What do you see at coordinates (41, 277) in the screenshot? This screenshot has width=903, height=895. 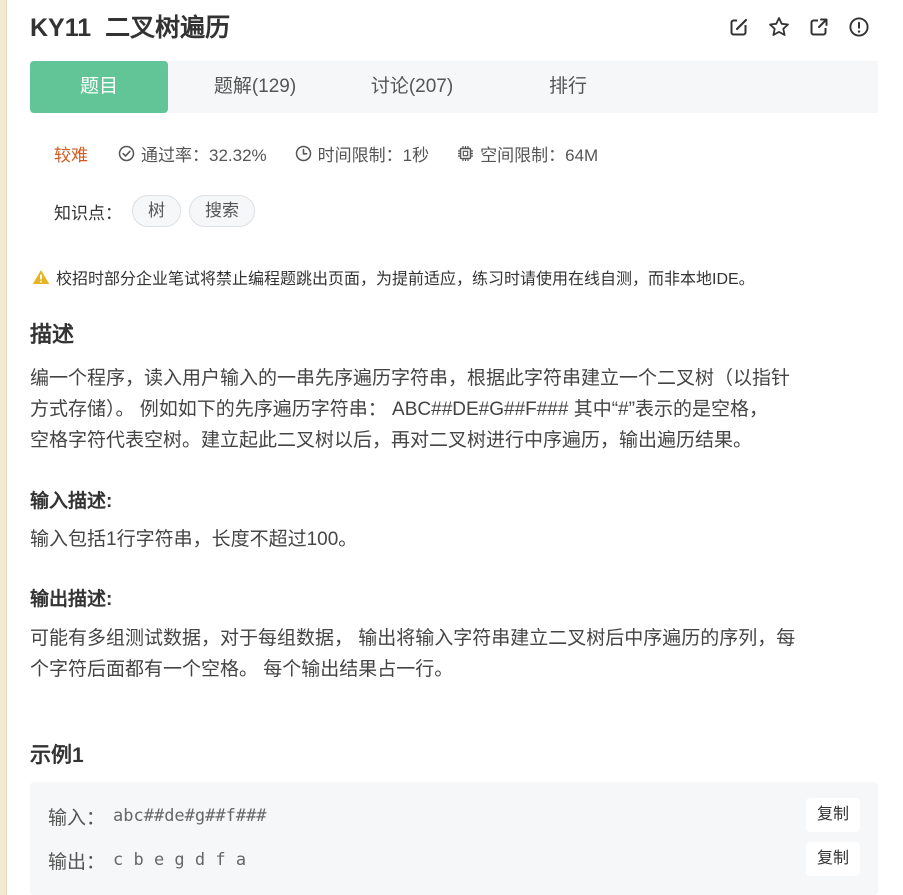 I see `warning-icon` at bounding box center [41, 277].